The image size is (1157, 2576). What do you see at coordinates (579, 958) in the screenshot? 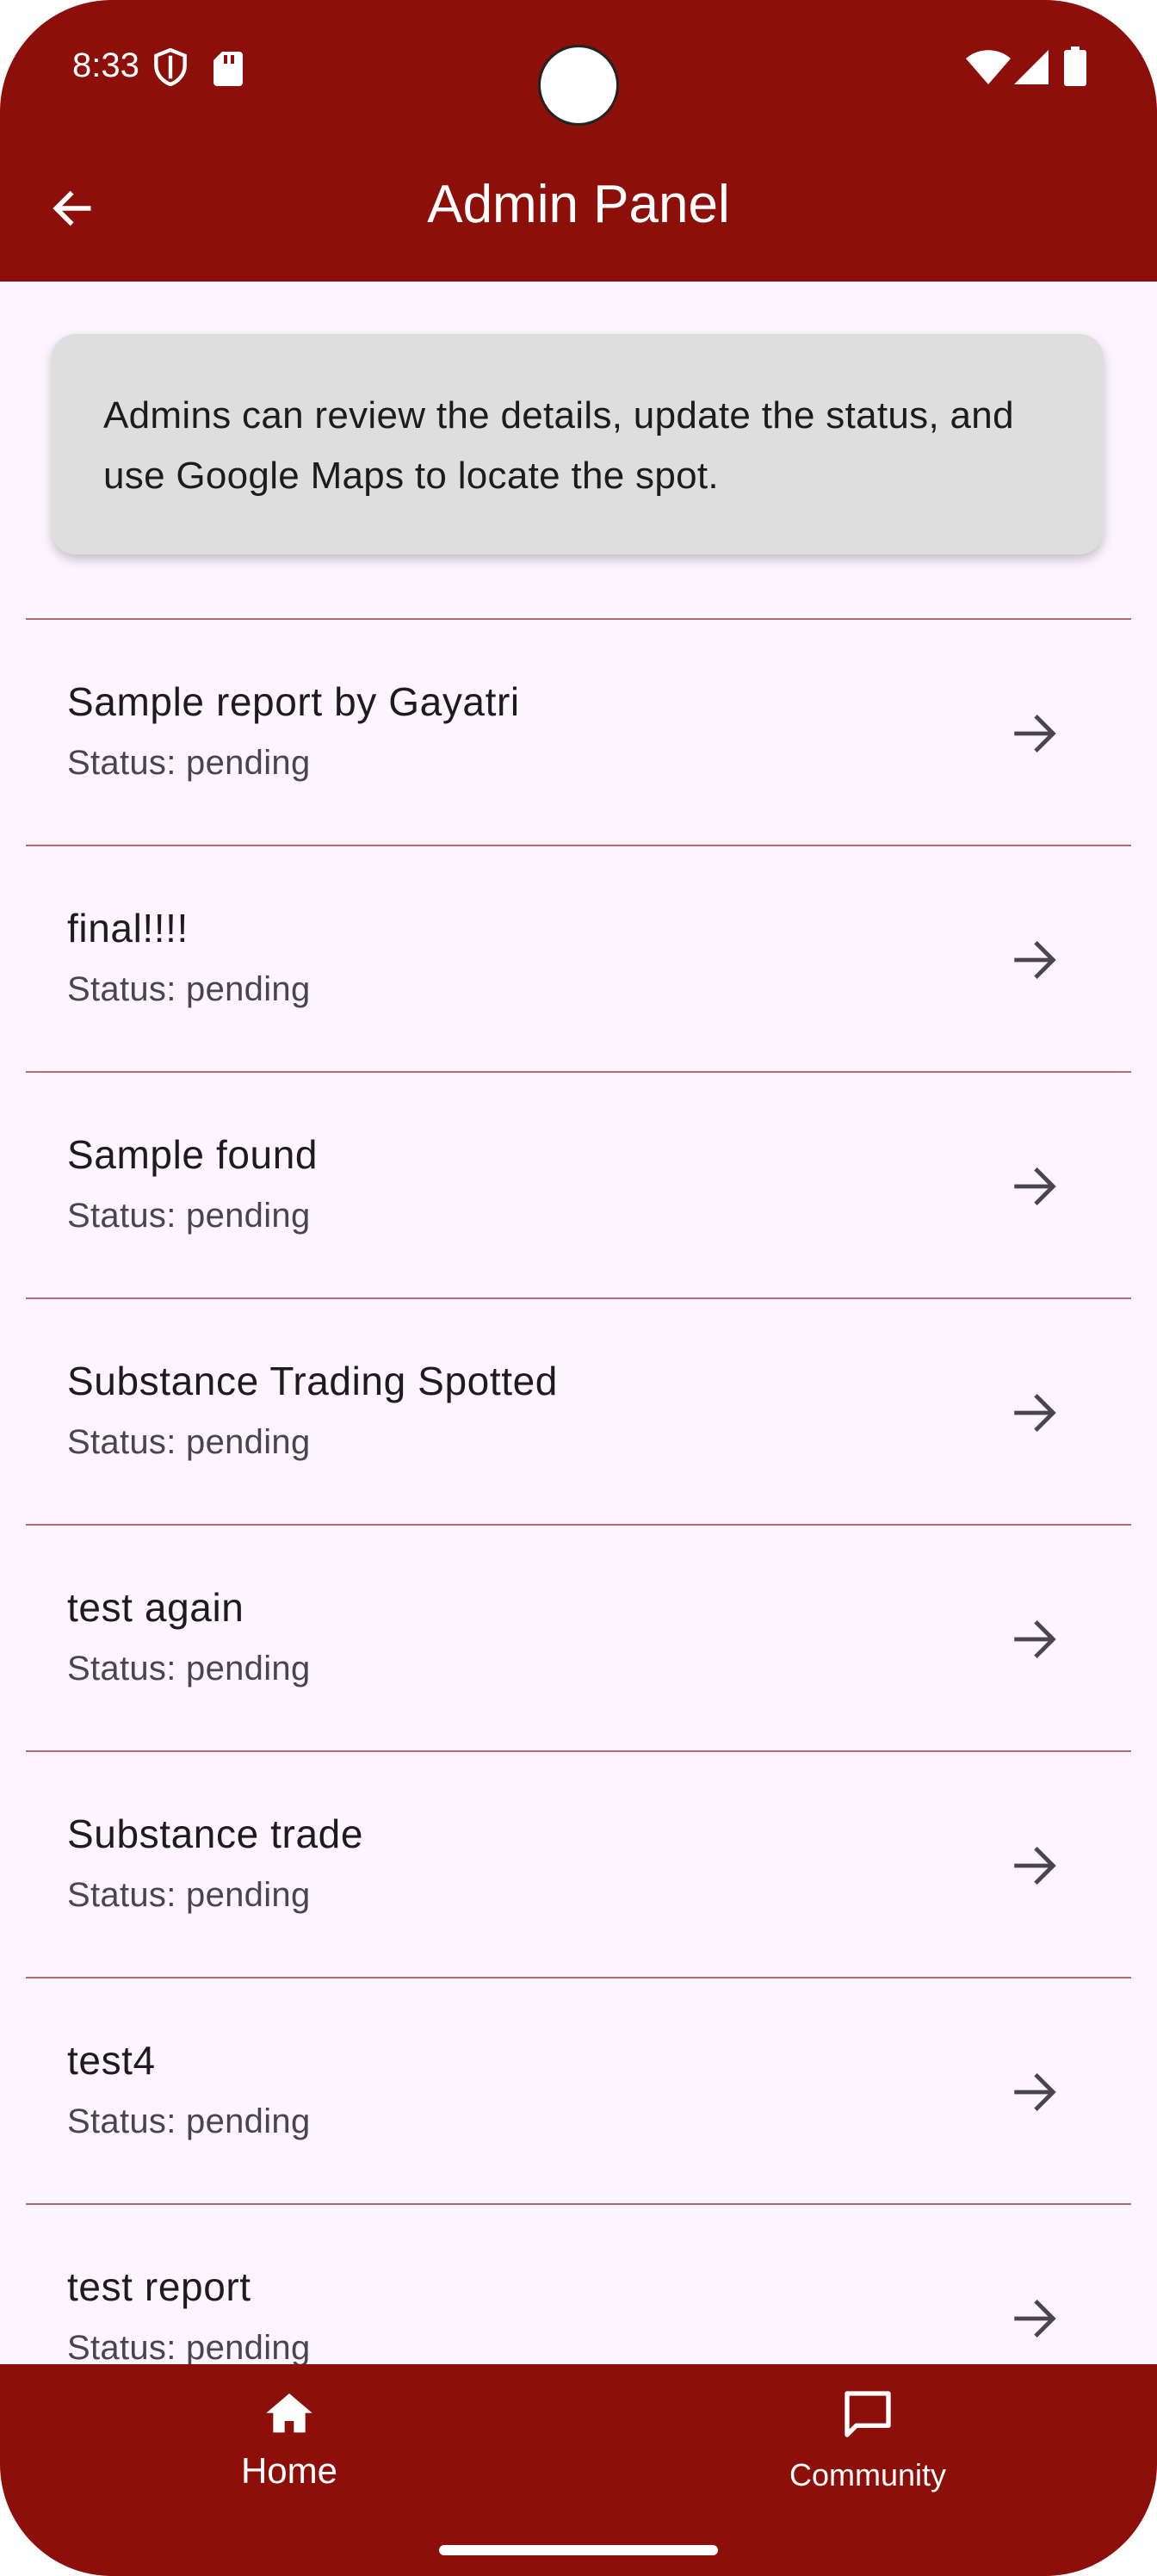
I see `report-list-item: final!!!! Status: pending` at bounding box center [579, 958].